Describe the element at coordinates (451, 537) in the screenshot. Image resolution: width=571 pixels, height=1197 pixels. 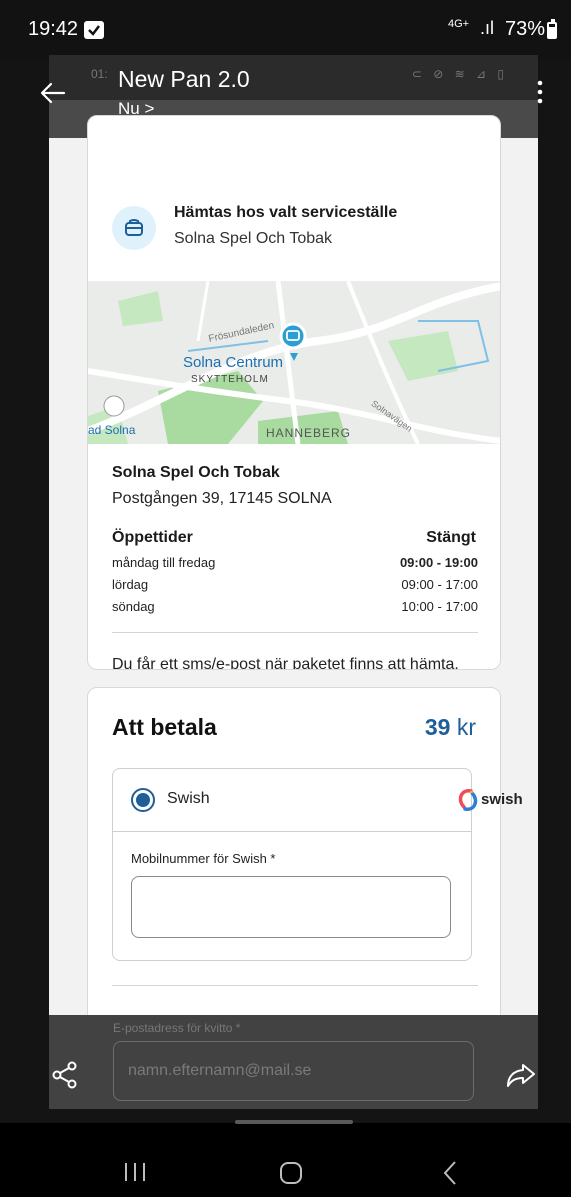
I see `open-status: Stängt` at that location.